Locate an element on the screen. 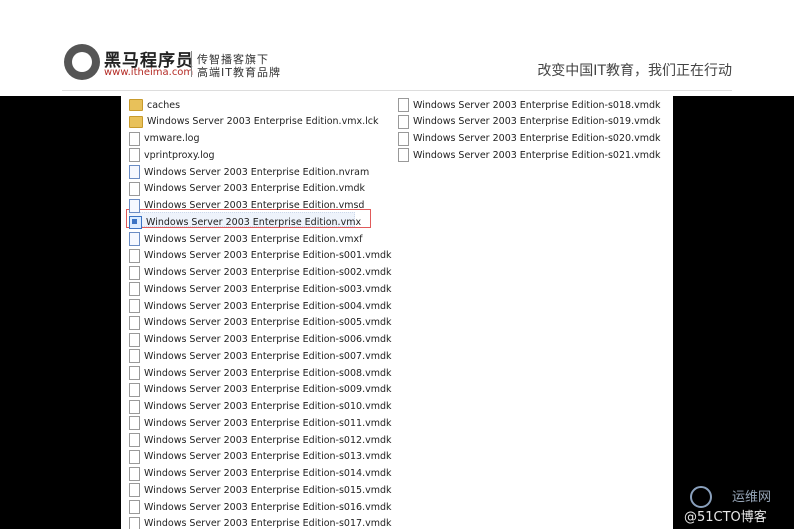  file-item: caches is located at coordinates (154, 105).